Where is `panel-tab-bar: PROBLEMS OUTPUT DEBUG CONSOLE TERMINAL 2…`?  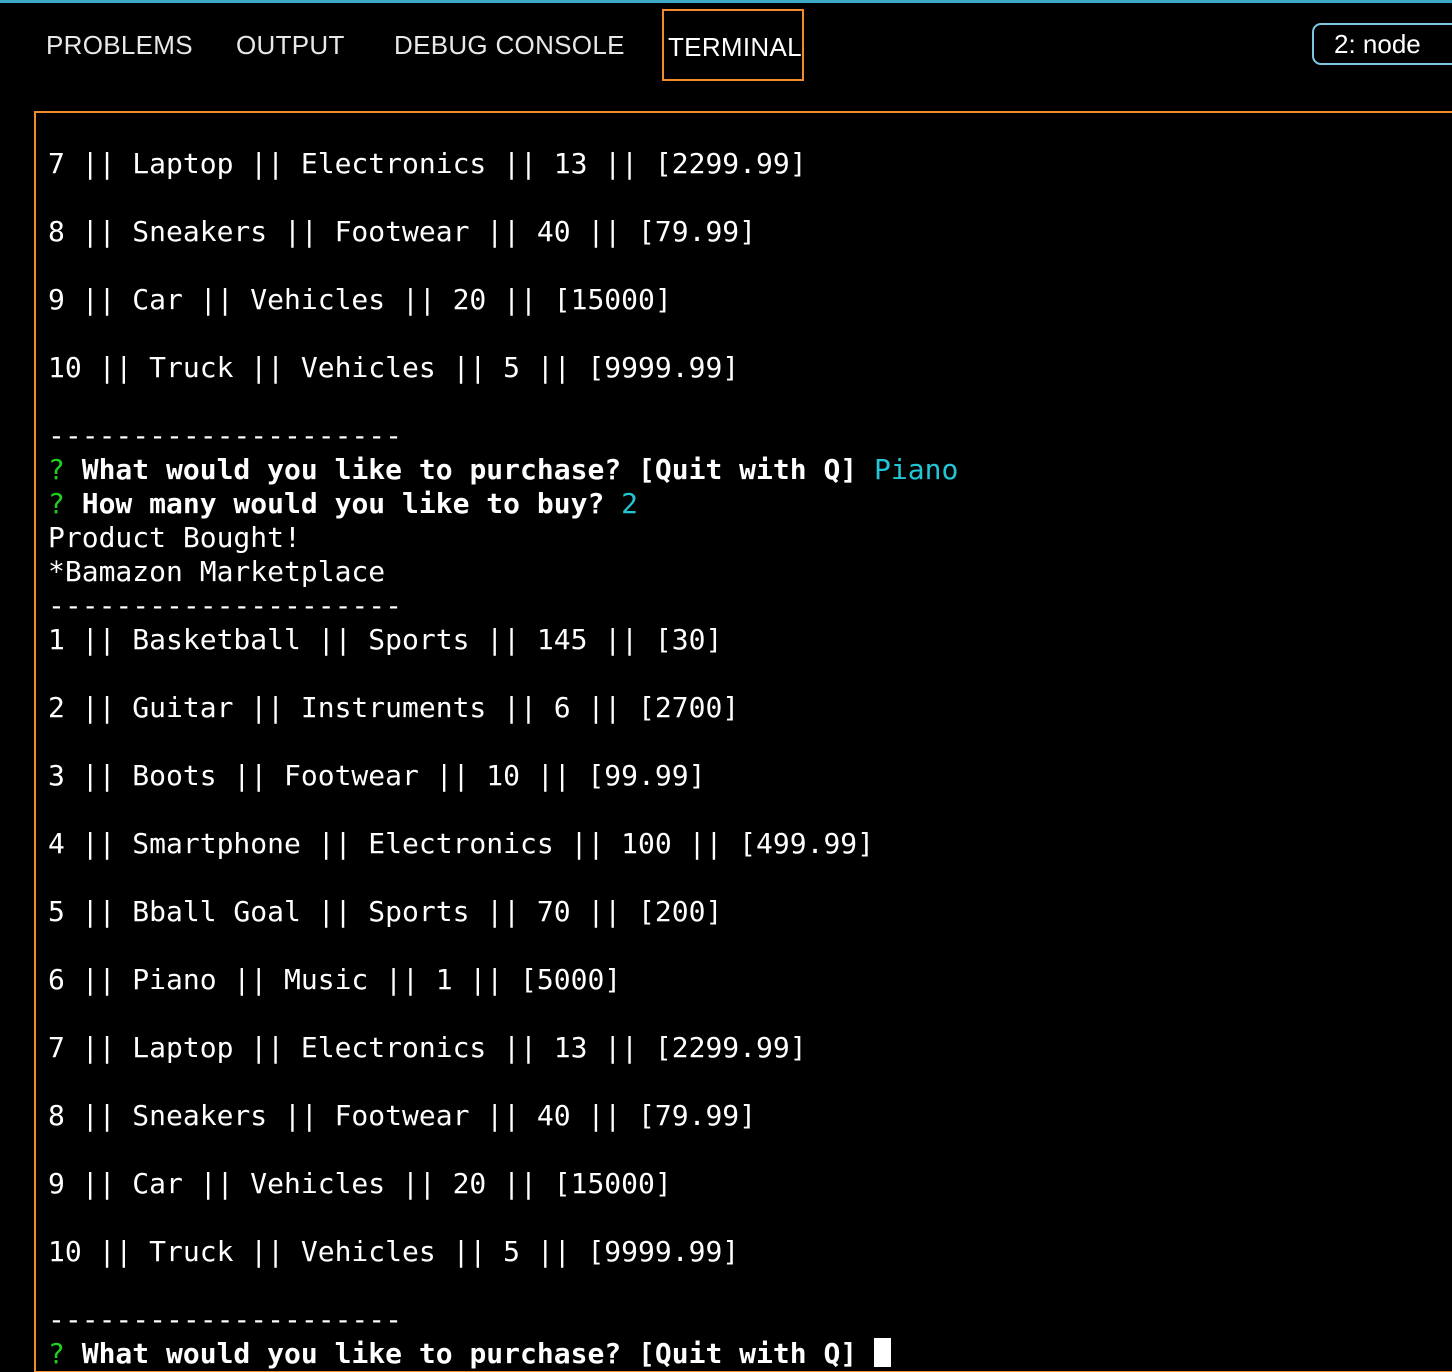 panel-tab-bar: PROBLEMS OUTPUT DEBUG CONSOLE TERMINAL 2… is located at coordinates (726, 48).